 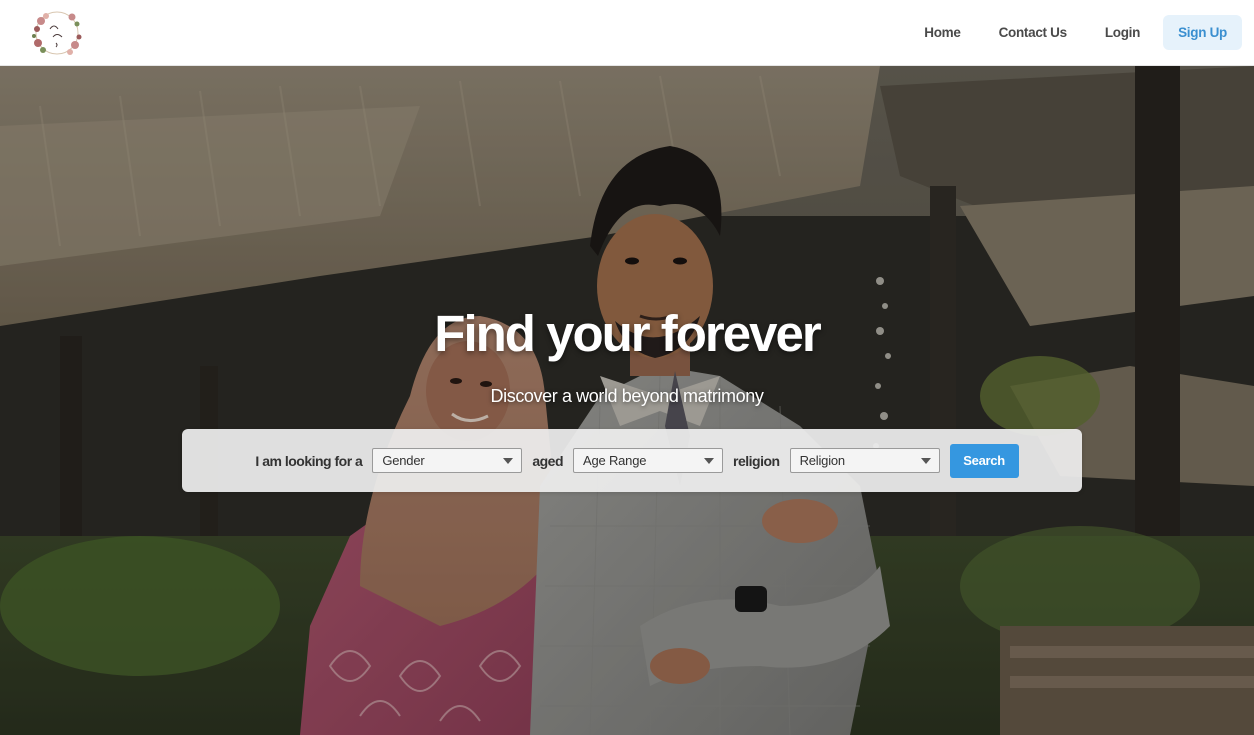 I want to click on search-button: Search, so click(x=984, y=460).